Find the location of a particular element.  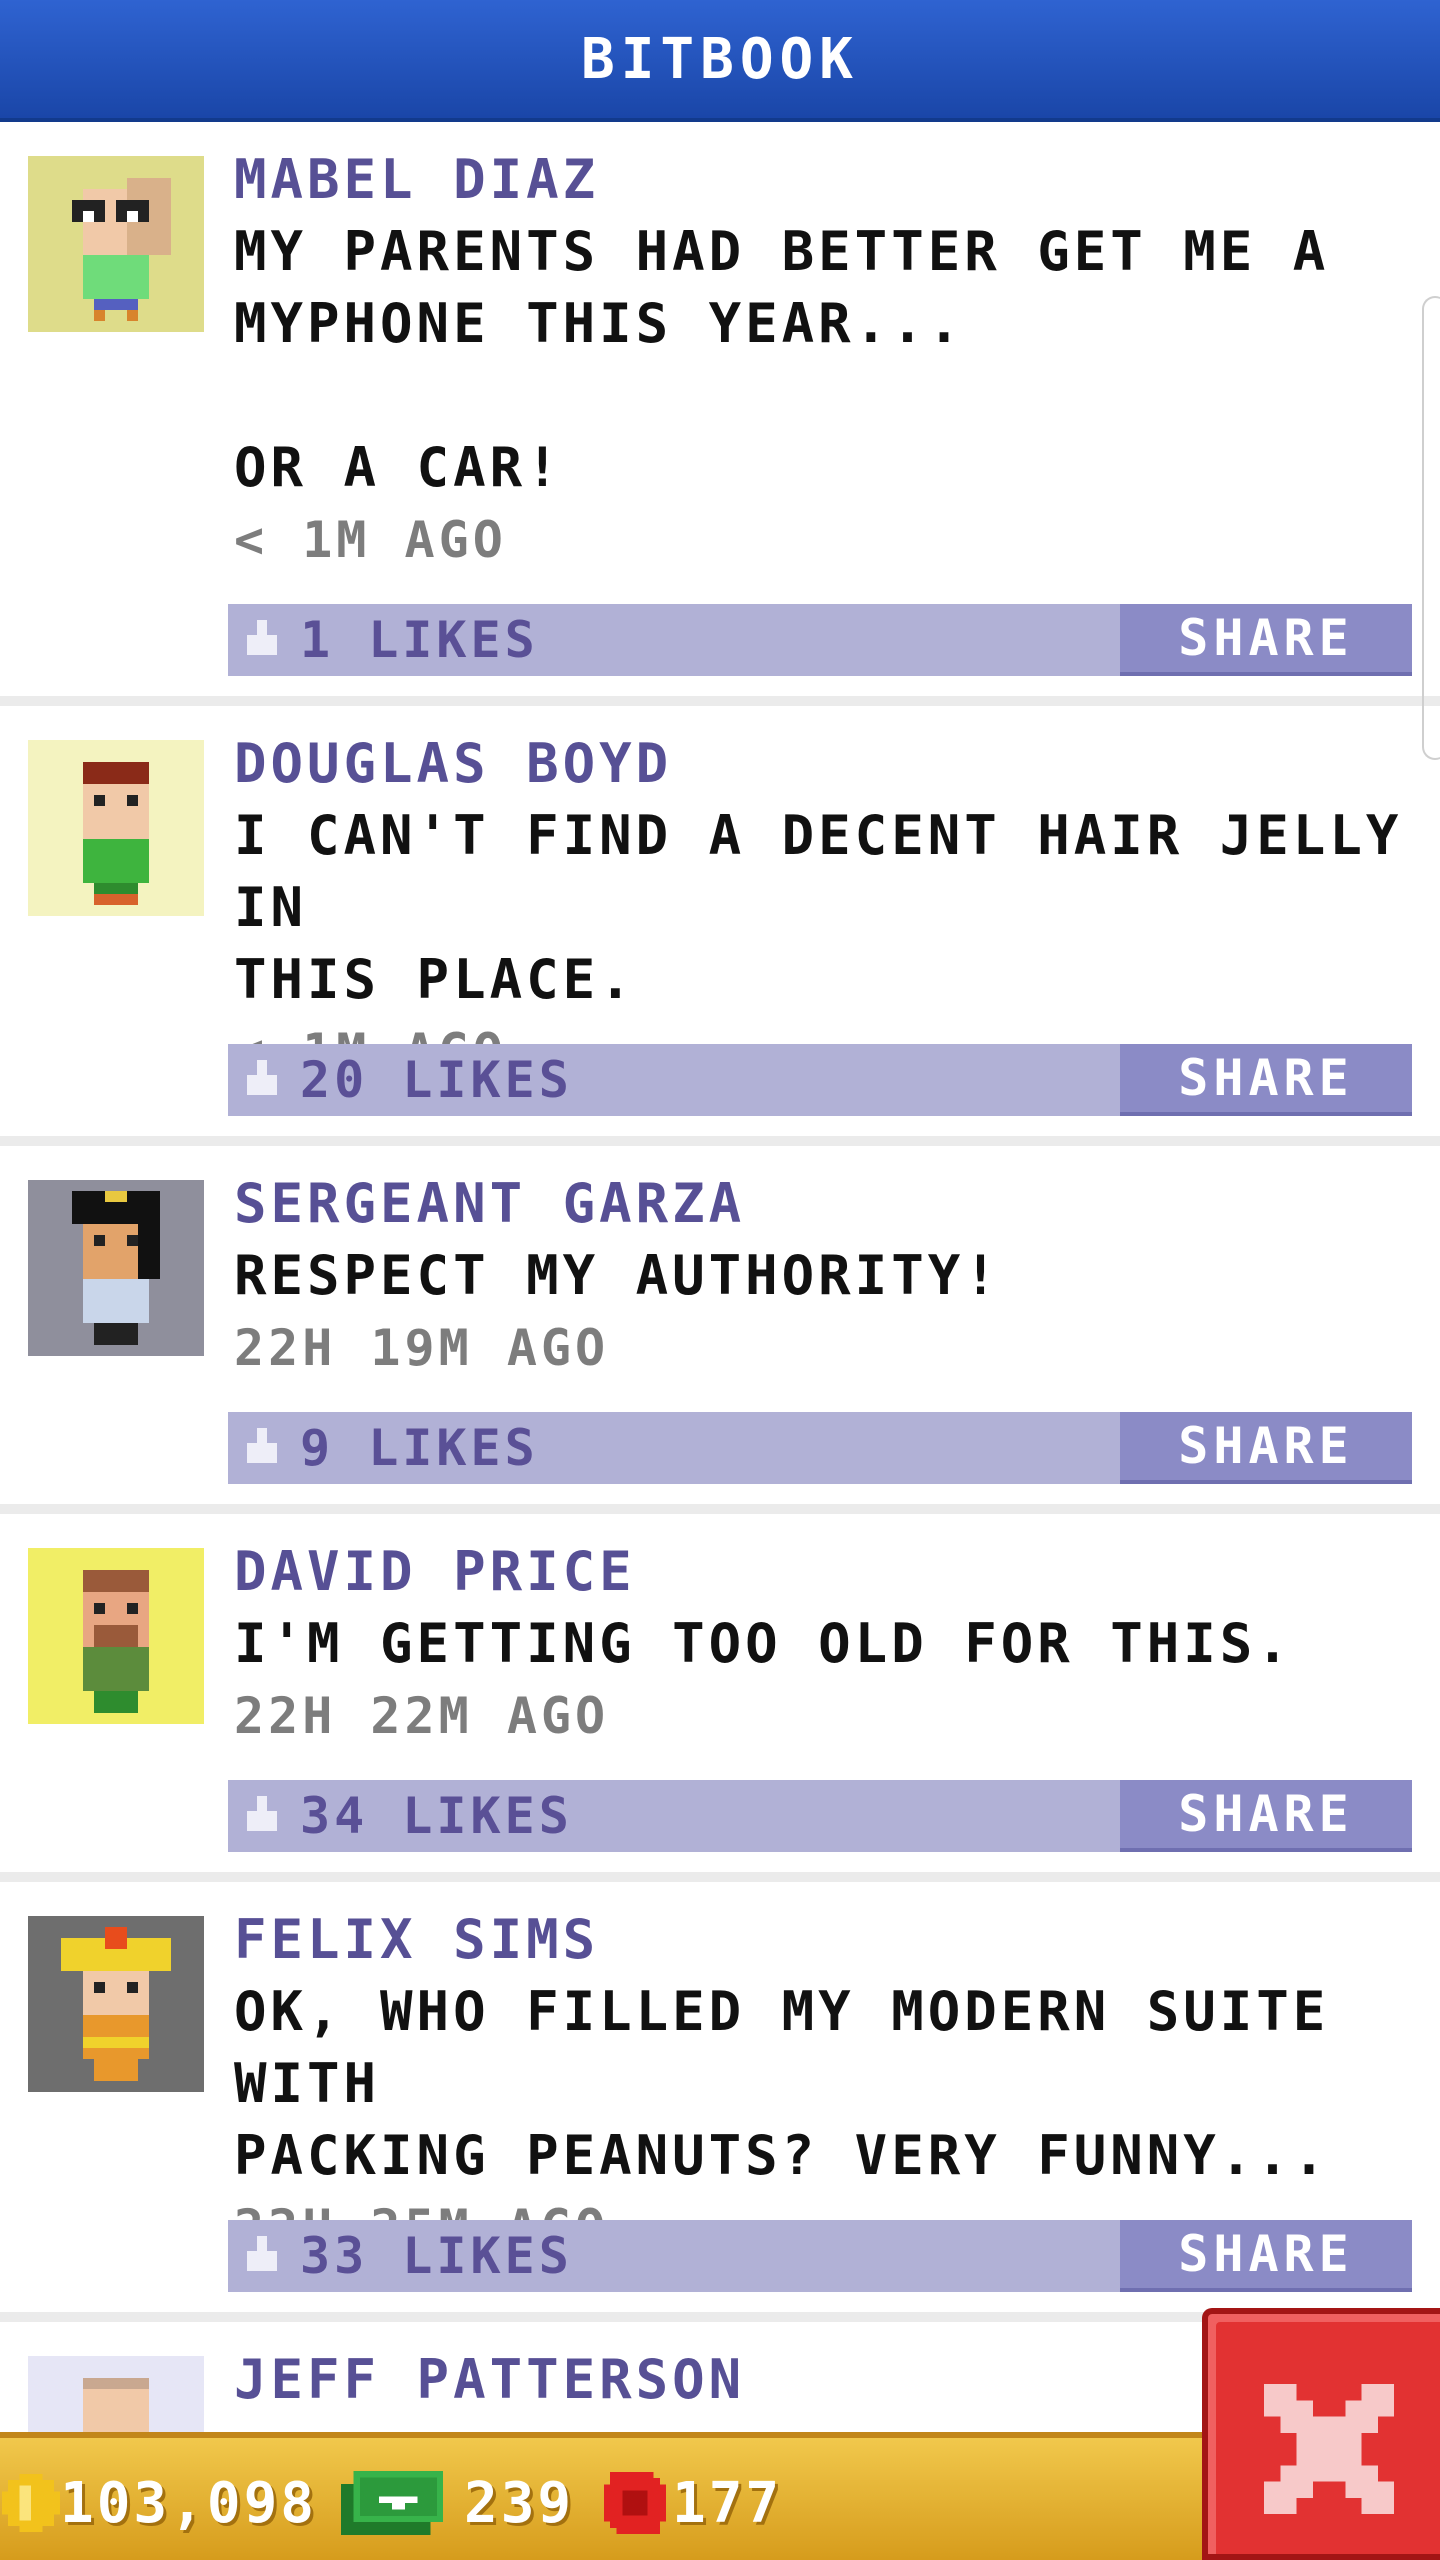

app-title: BITBOOK is located at coordinates (719, 59).